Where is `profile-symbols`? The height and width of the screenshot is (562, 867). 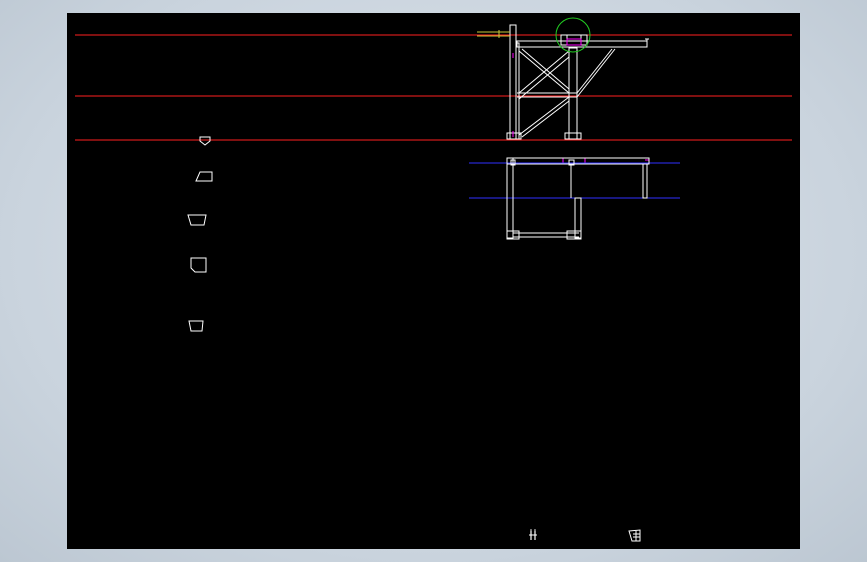
profile-symbols is located at coordinates (200, 234).